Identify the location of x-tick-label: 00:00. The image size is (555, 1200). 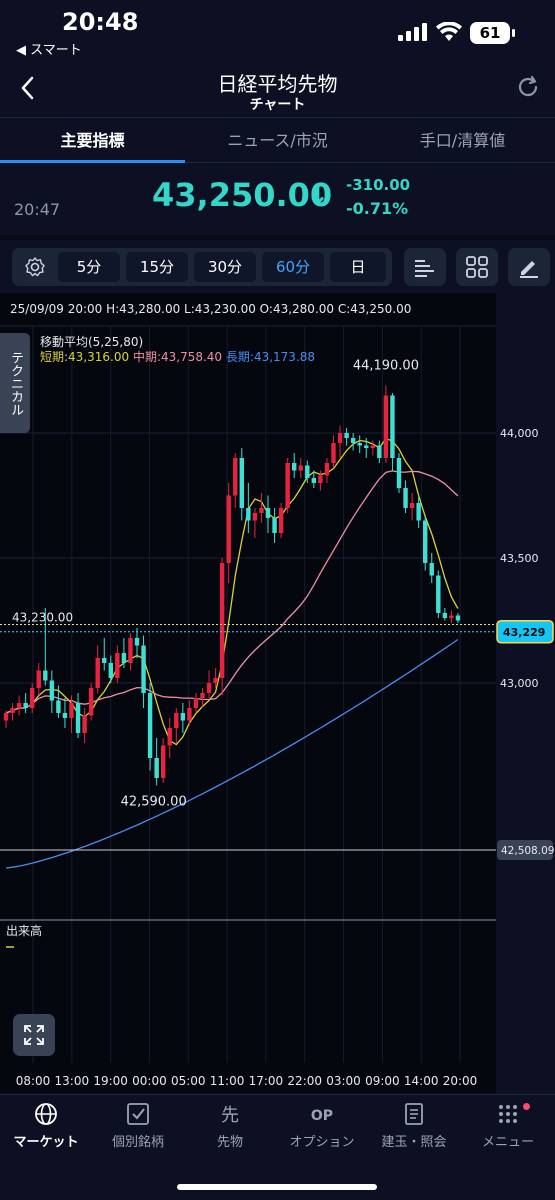
(149, 1081).